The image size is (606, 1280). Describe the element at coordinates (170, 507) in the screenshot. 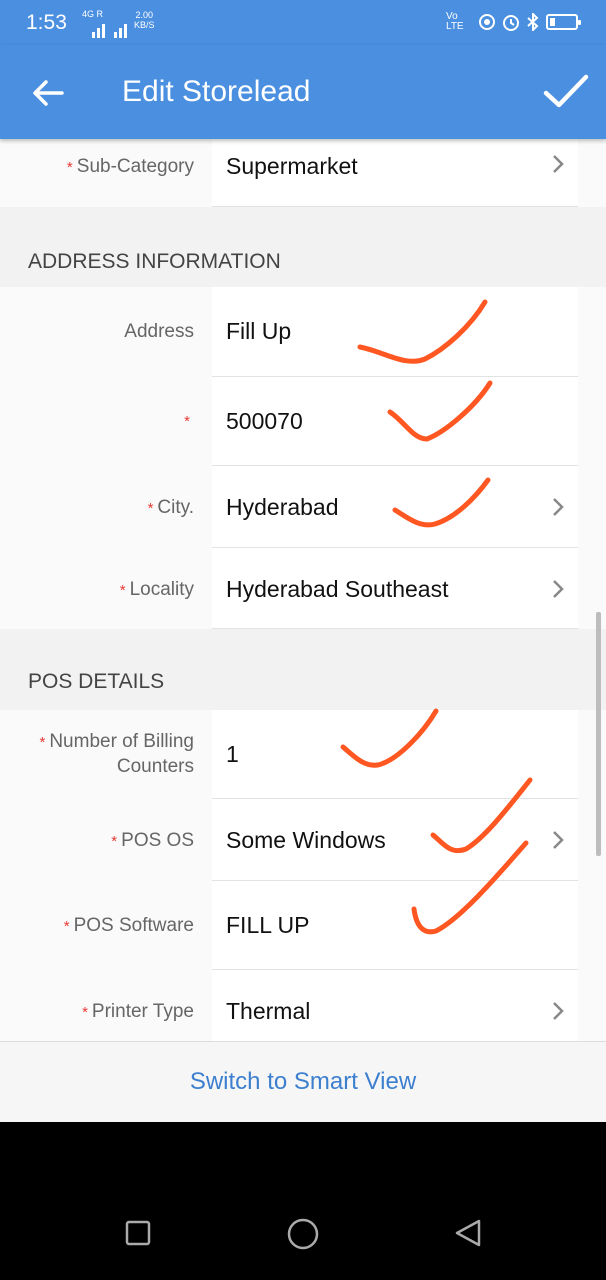

I see `city-label: * City.` at that location.